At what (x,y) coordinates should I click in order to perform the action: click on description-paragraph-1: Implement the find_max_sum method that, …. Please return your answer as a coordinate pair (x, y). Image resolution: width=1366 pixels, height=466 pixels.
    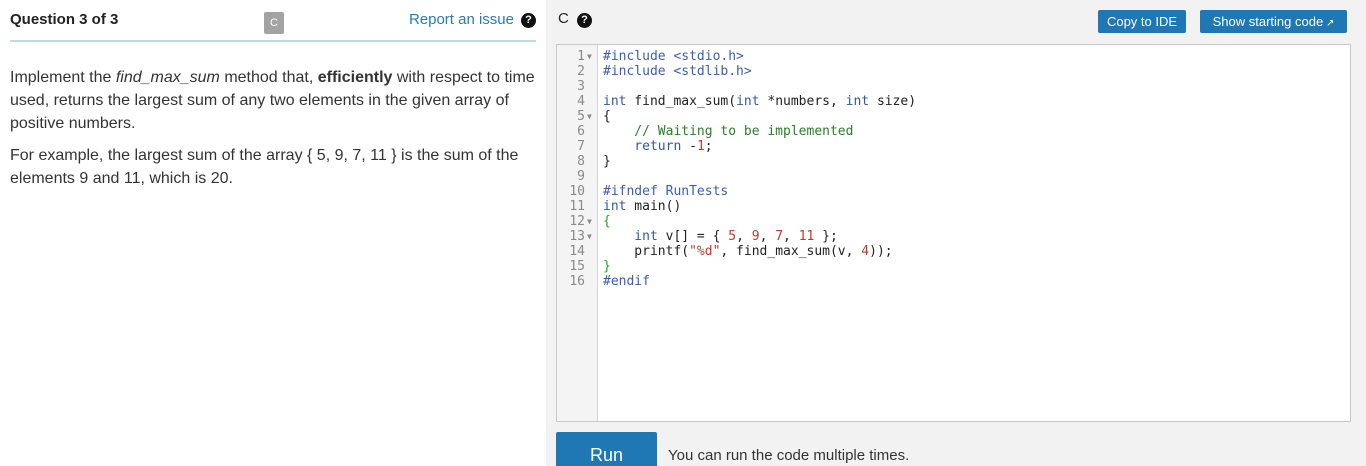
    Looking at the image, I should click on (272, 100).